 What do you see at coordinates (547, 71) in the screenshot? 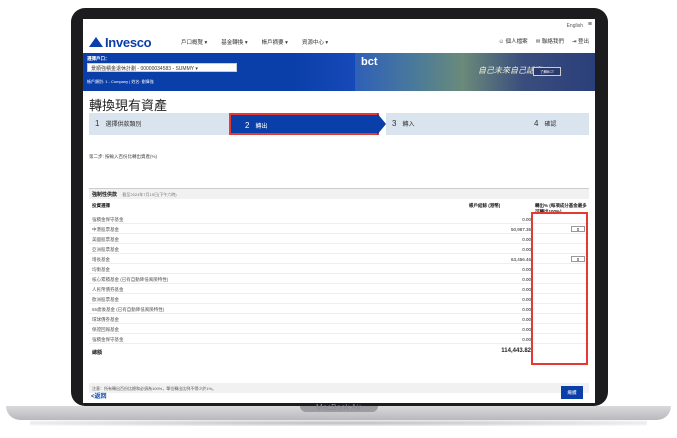
I see `promo-button: 了解BCT` at bounding box center [547, 71].